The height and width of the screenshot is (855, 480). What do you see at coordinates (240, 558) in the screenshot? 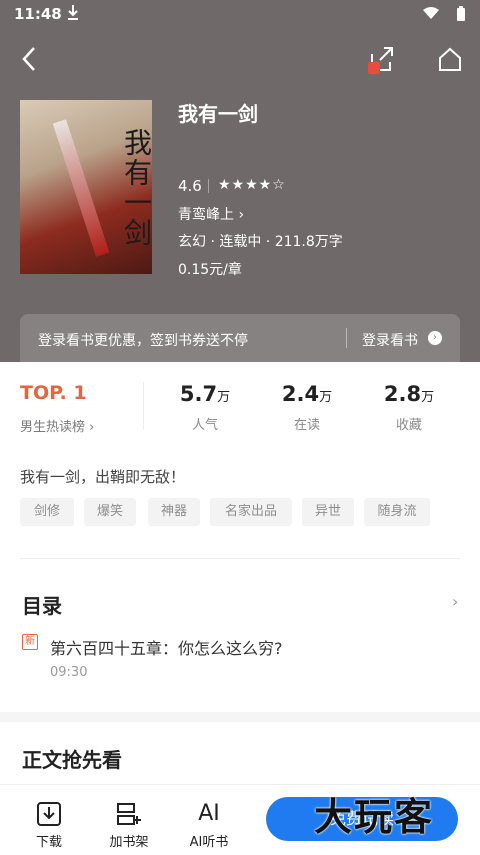
I see `section-divider` at bounding box center [240, 558].